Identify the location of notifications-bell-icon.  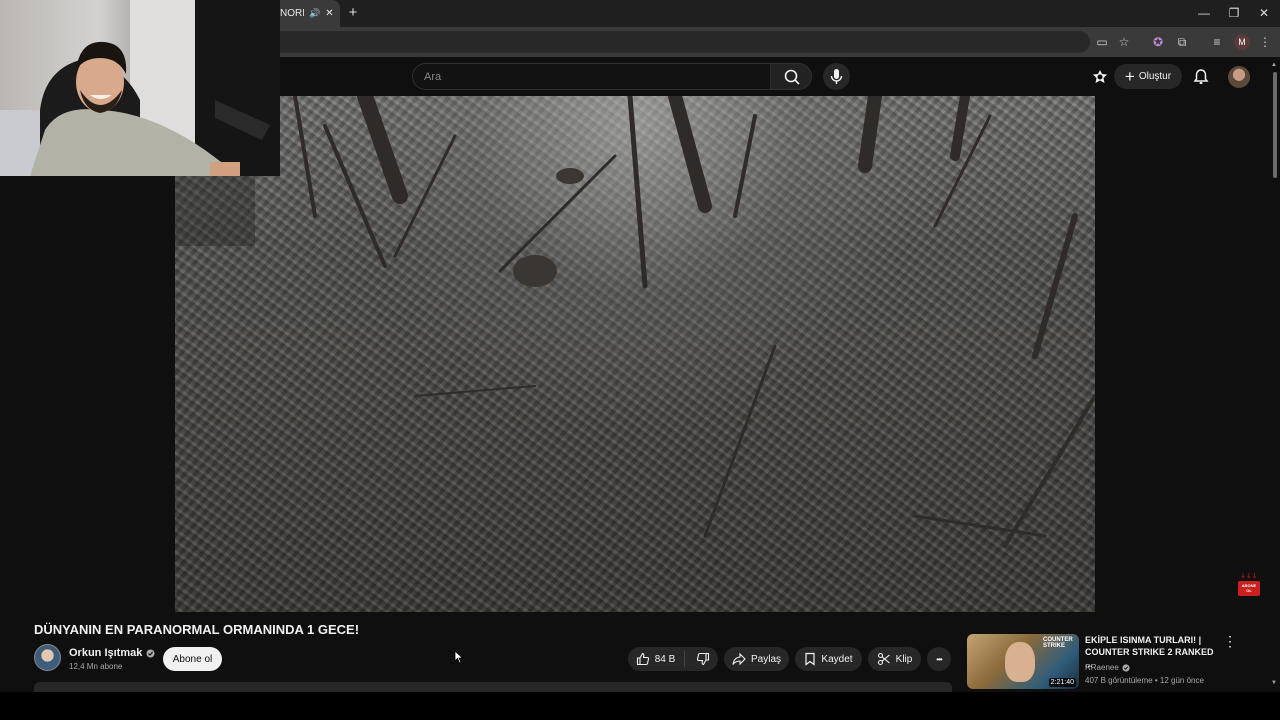
(1201, 77).